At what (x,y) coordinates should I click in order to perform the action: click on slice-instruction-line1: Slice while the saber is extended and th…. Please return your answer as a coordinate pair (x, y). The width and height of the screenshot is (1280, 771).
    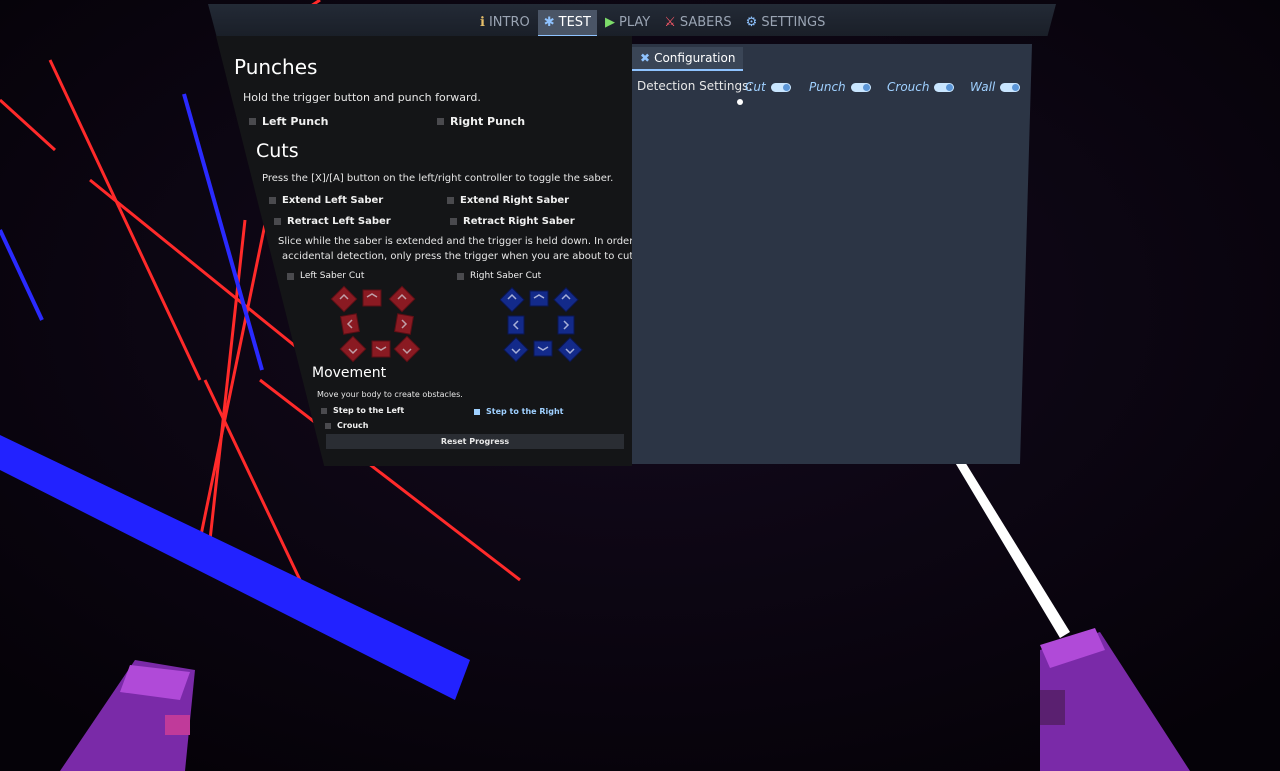
    Looking at the image, I should click on (478, 241).